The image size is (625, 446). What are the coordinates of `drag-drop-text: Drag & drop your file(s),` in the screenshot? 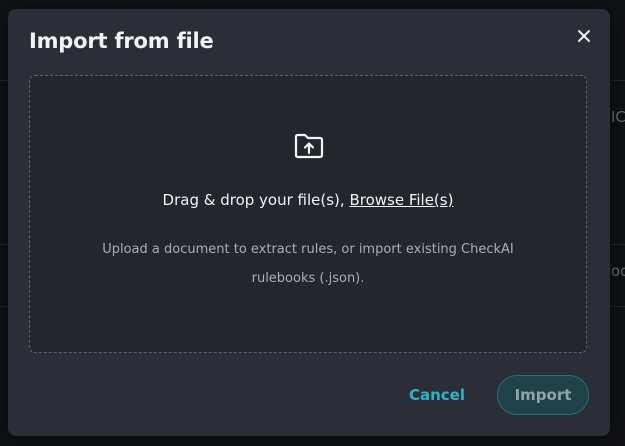 It's located at (256, 200).